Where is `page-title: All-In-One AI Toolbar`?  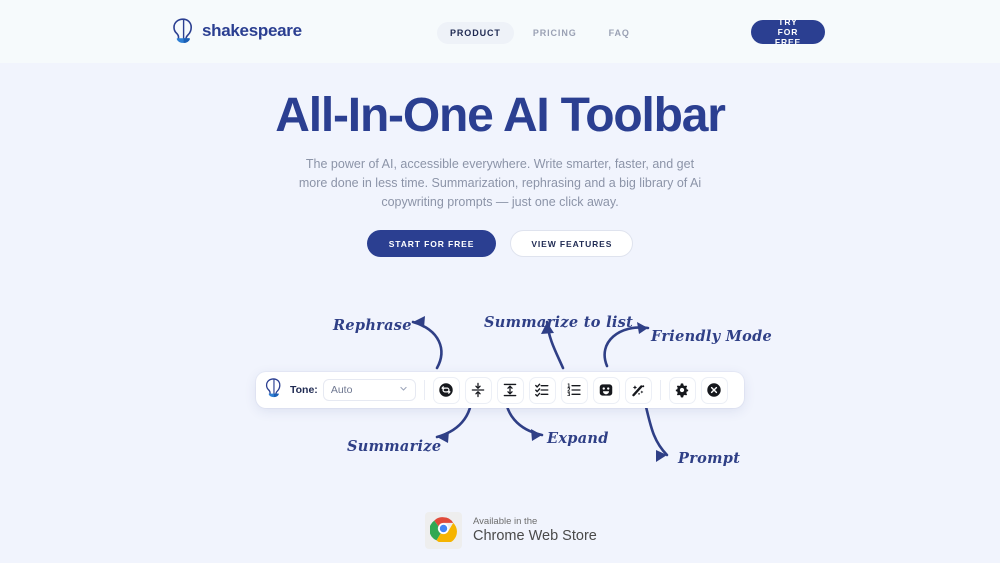
page-title: All-In-One AI Toolbar is located at coordinates (500, 115).